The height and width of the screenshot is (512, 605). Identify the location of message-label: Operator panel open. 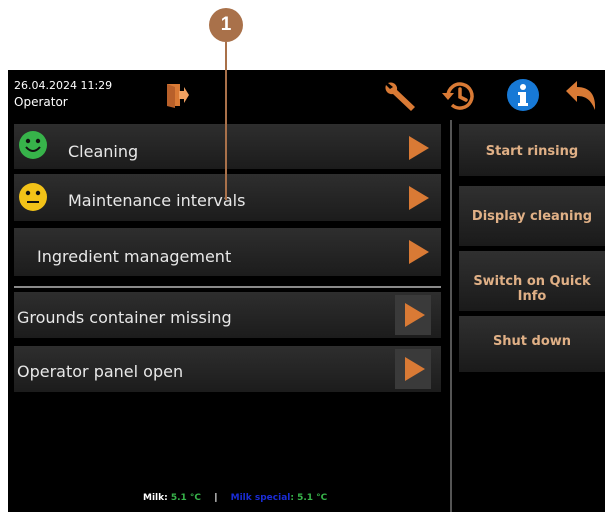
(100, 371).